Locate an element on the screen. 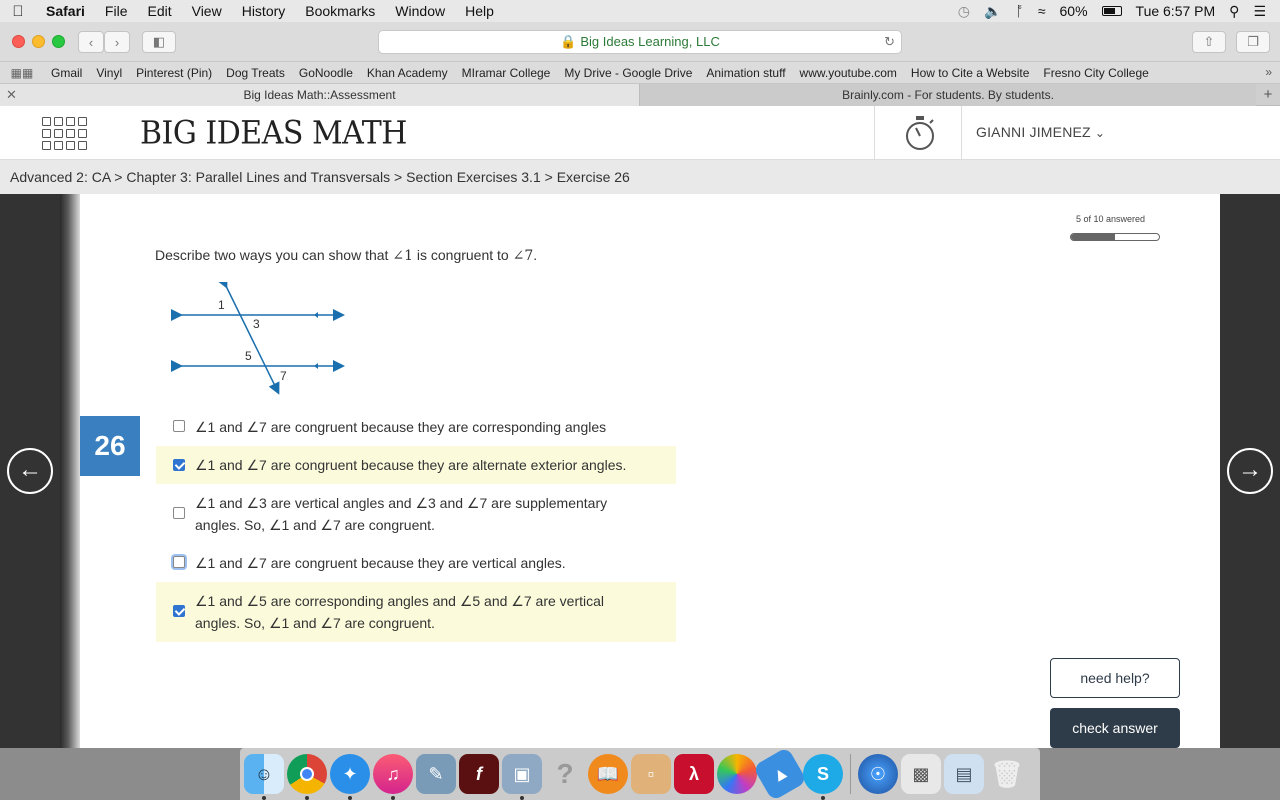  bookmark-google-drive: My Drive - Google Drive is located at coordinates (628, 73).